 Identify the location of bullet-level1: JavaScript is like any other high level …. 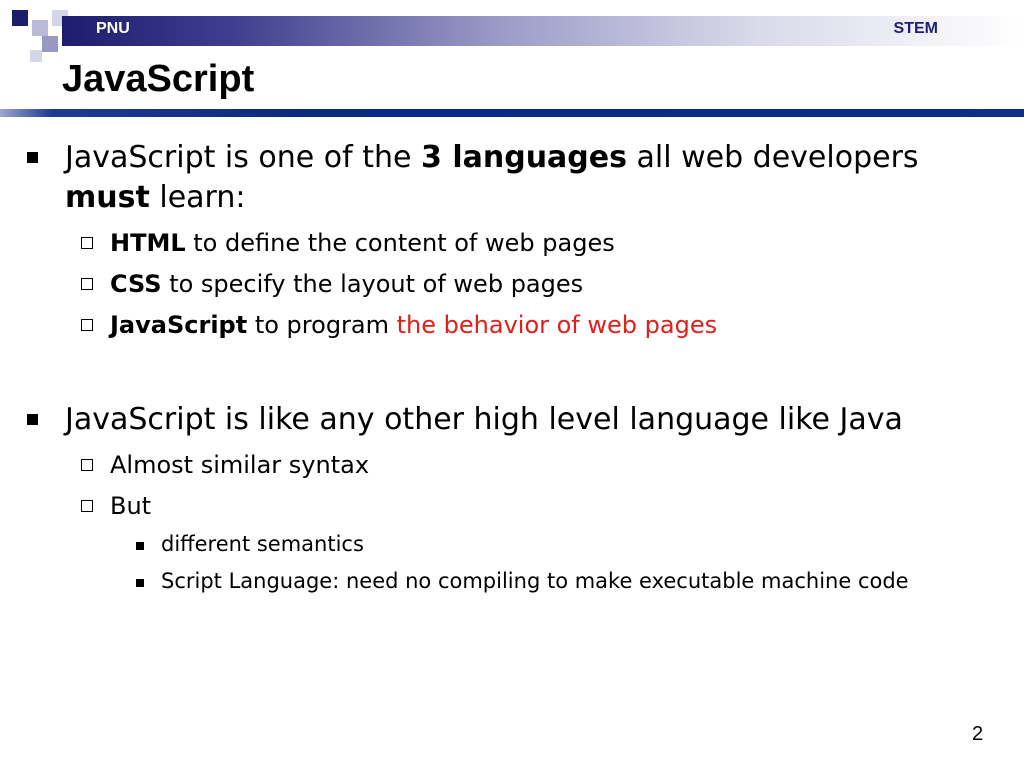
(506, 420).